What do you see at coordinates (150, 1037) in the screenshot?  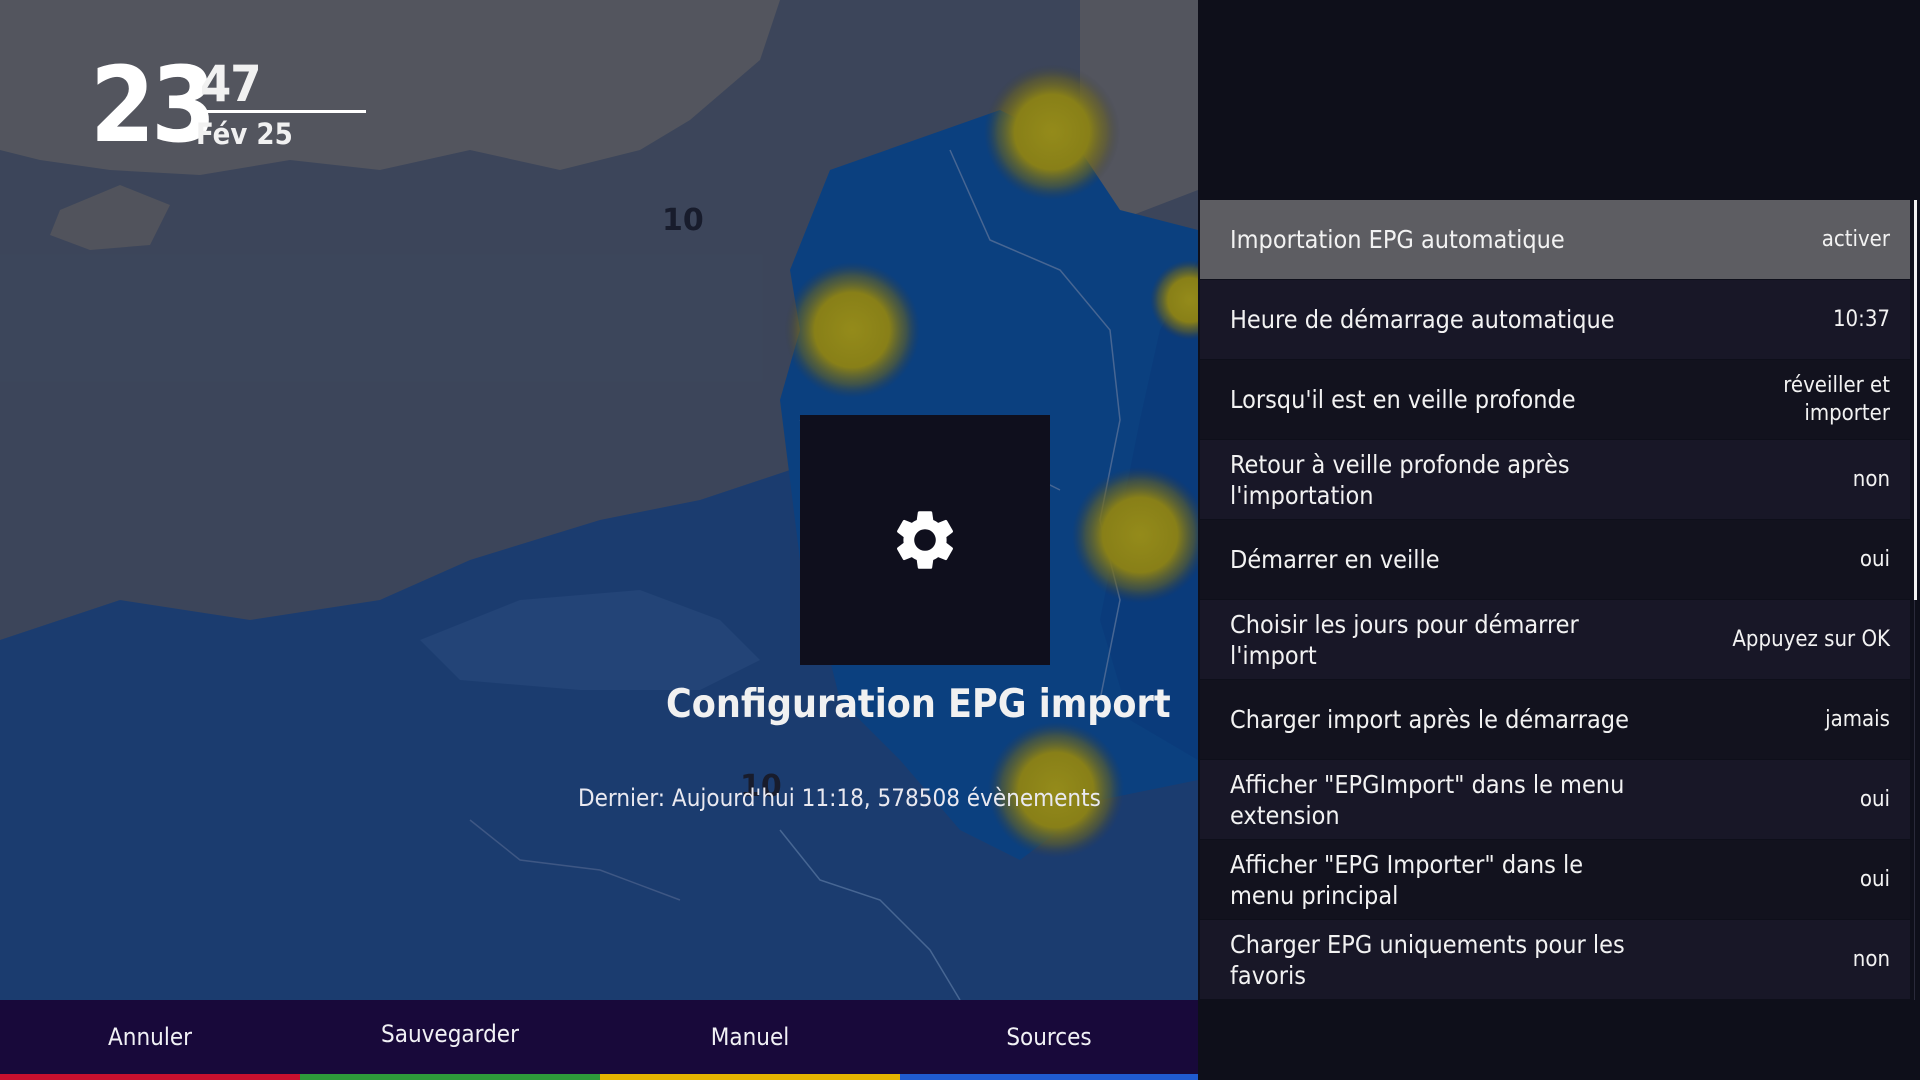 I see `cancel-button-label: Annuler` at bounding box center [150, 1037].